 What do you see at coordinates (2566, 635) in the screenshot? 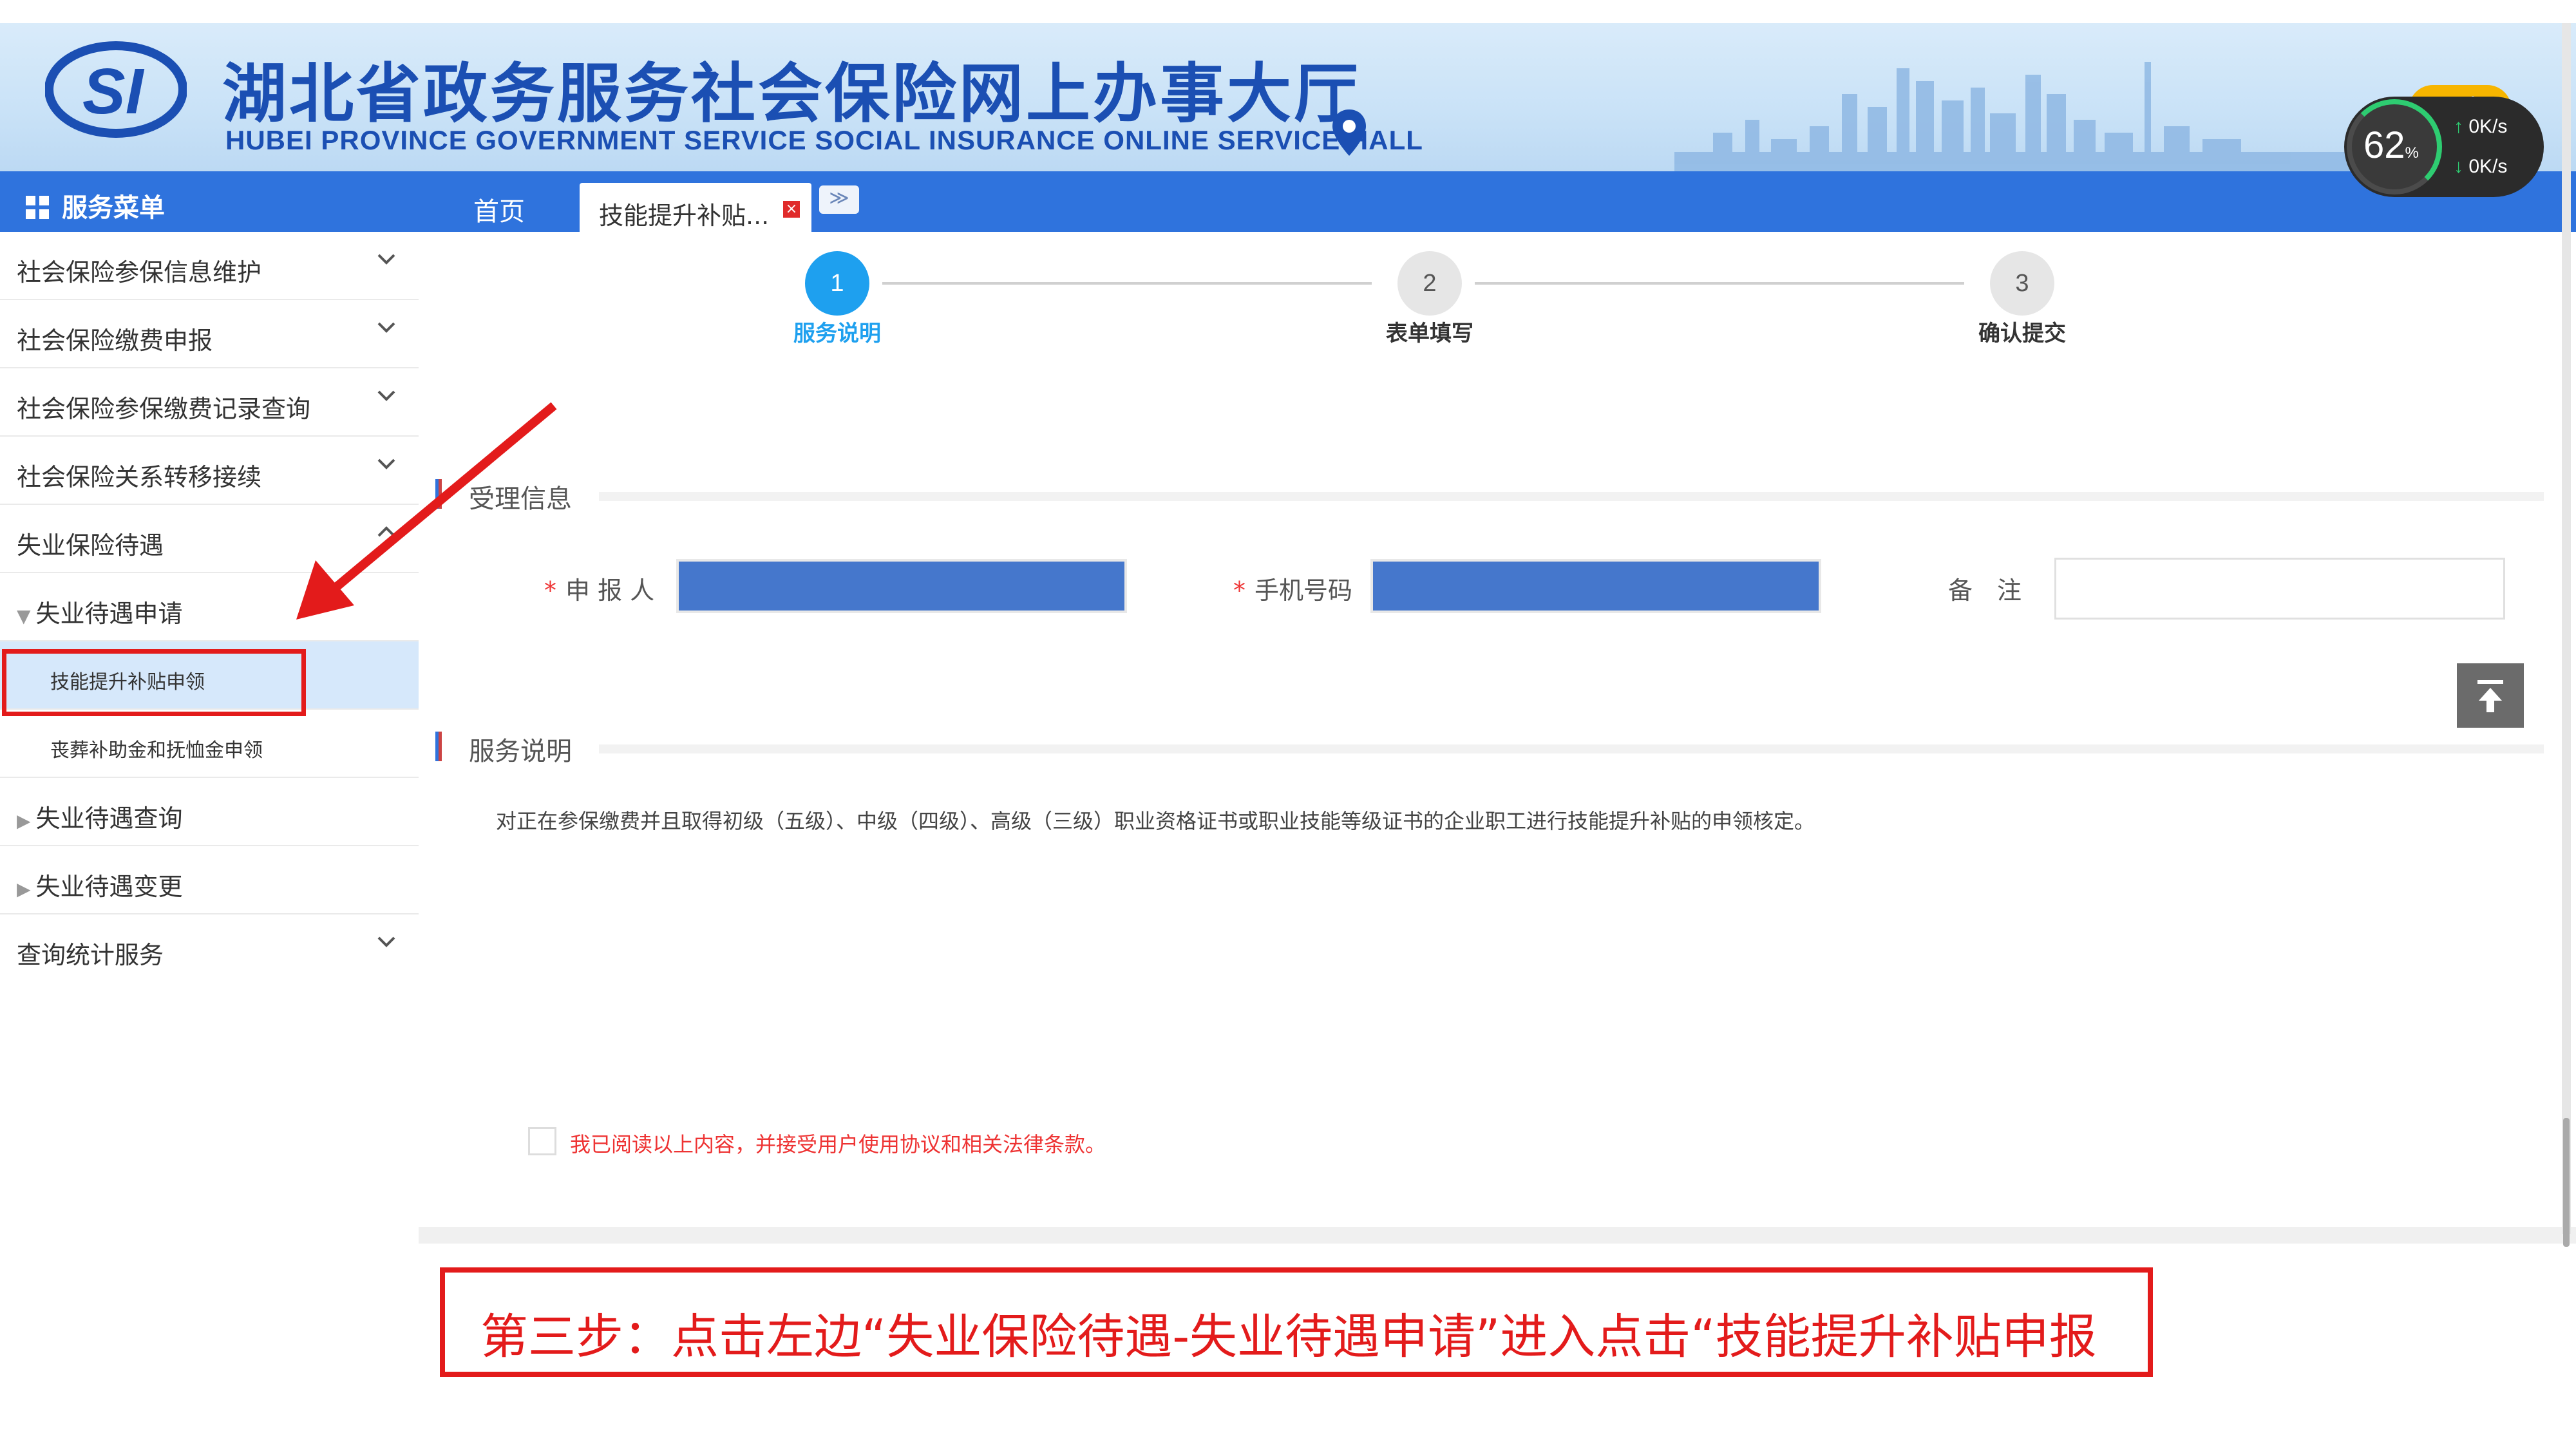
I see `page-scrollbar` at bounding box center [2566, 635].